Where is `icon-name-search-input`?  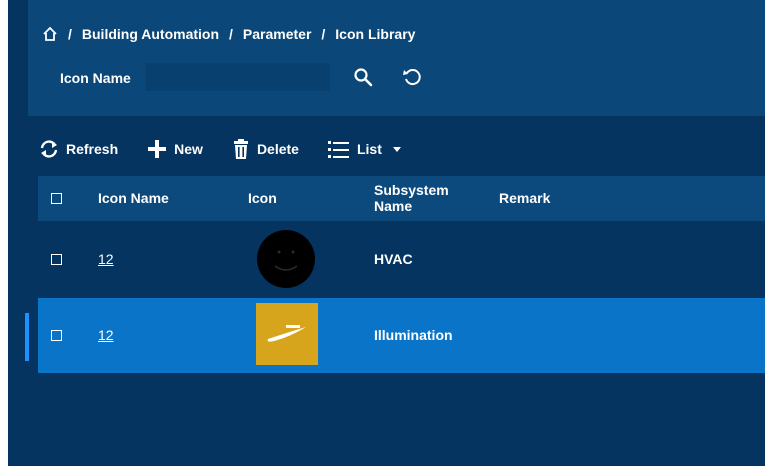 icon-name-search-input is located at coordinates (238, 77).